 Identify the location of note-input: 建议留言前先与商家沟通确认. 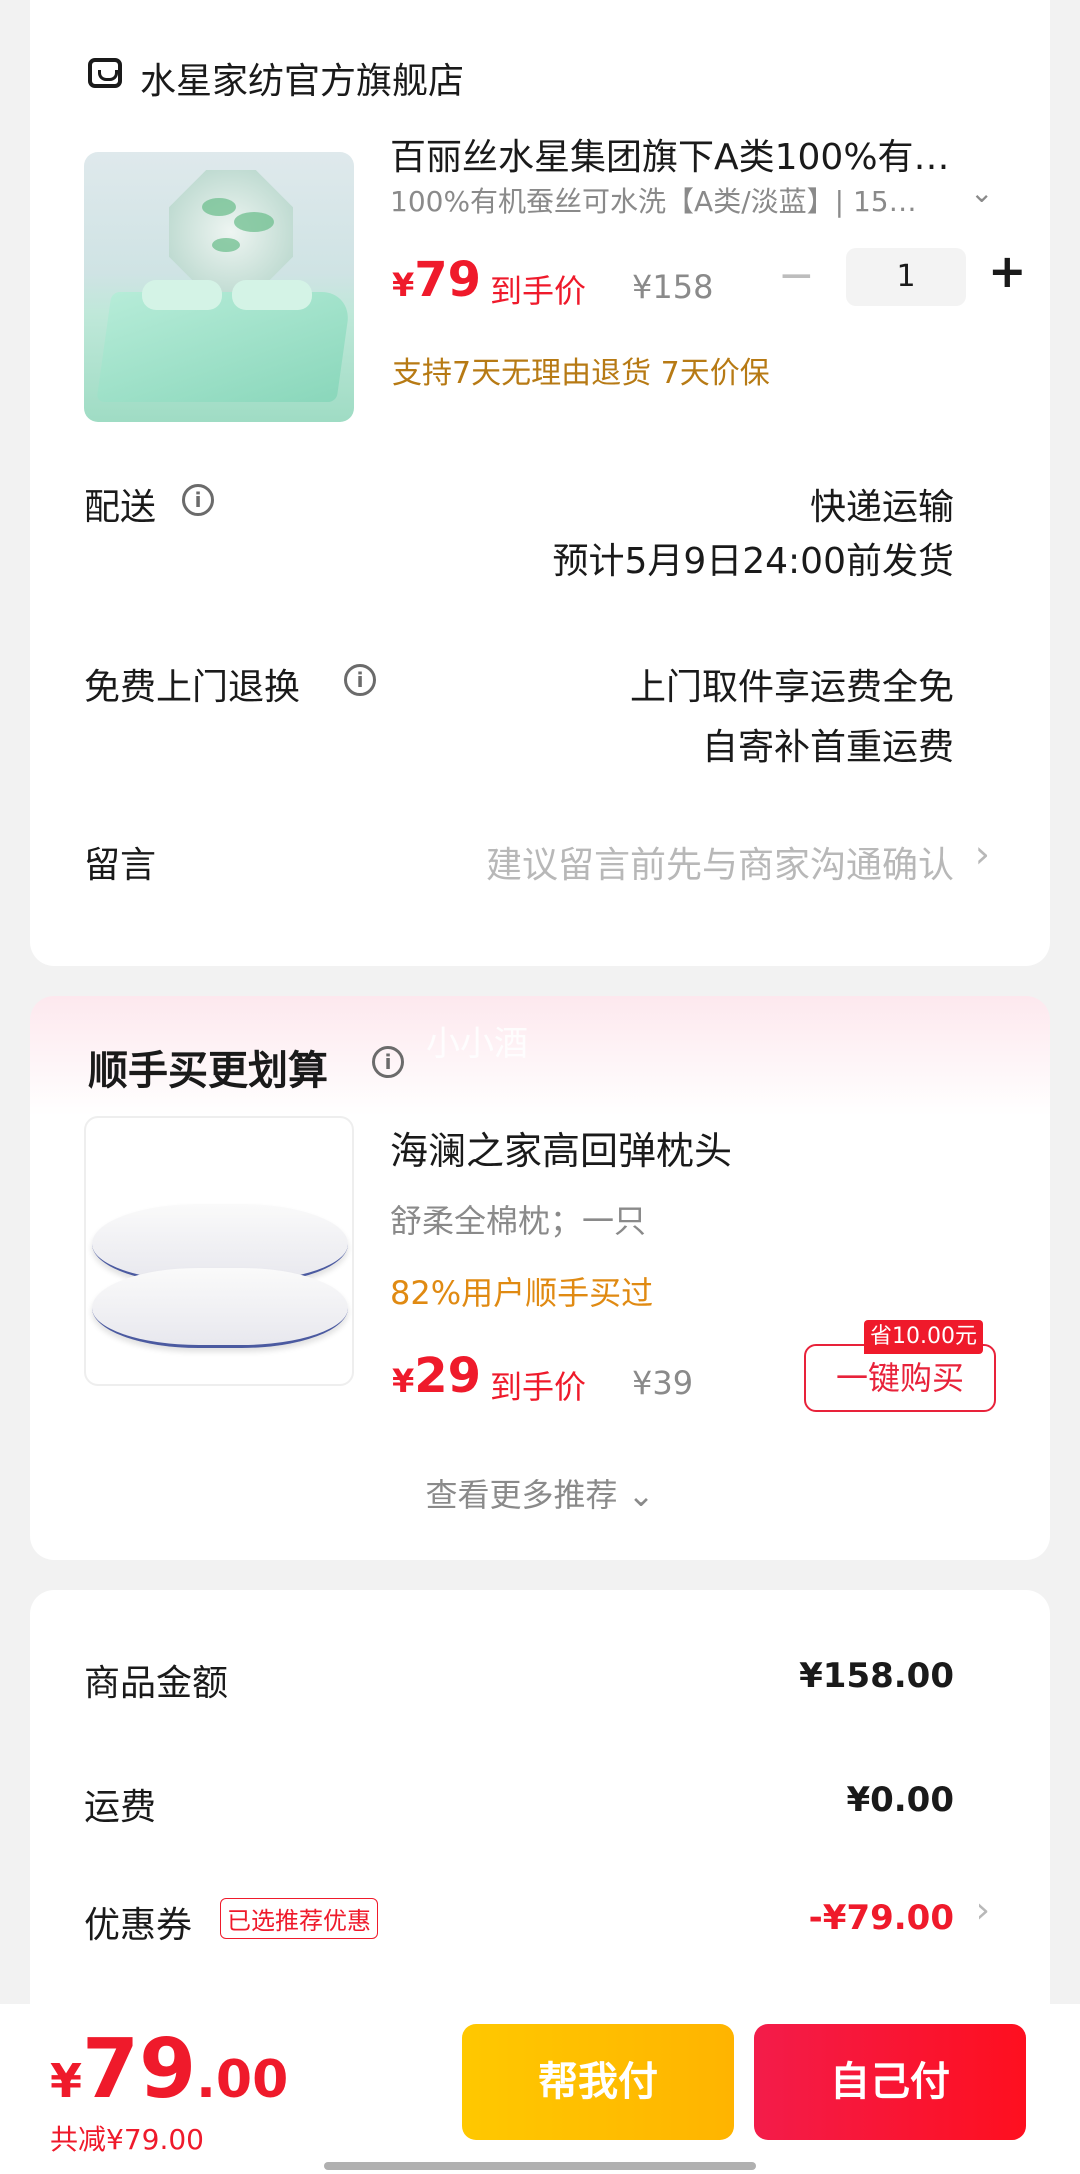
(720, 862).